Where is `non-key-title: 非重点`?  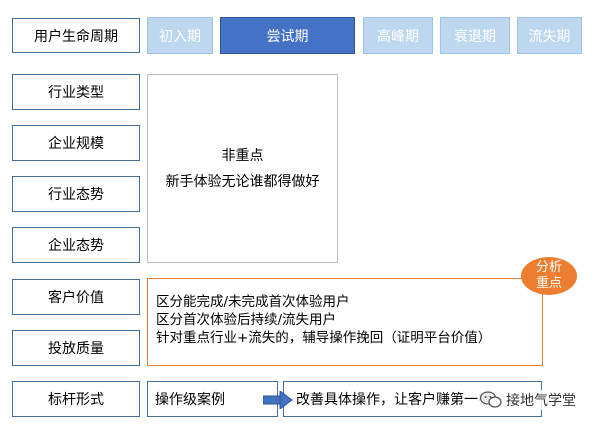
non-key-title: 非重点 is located at coordinates (242, 155).